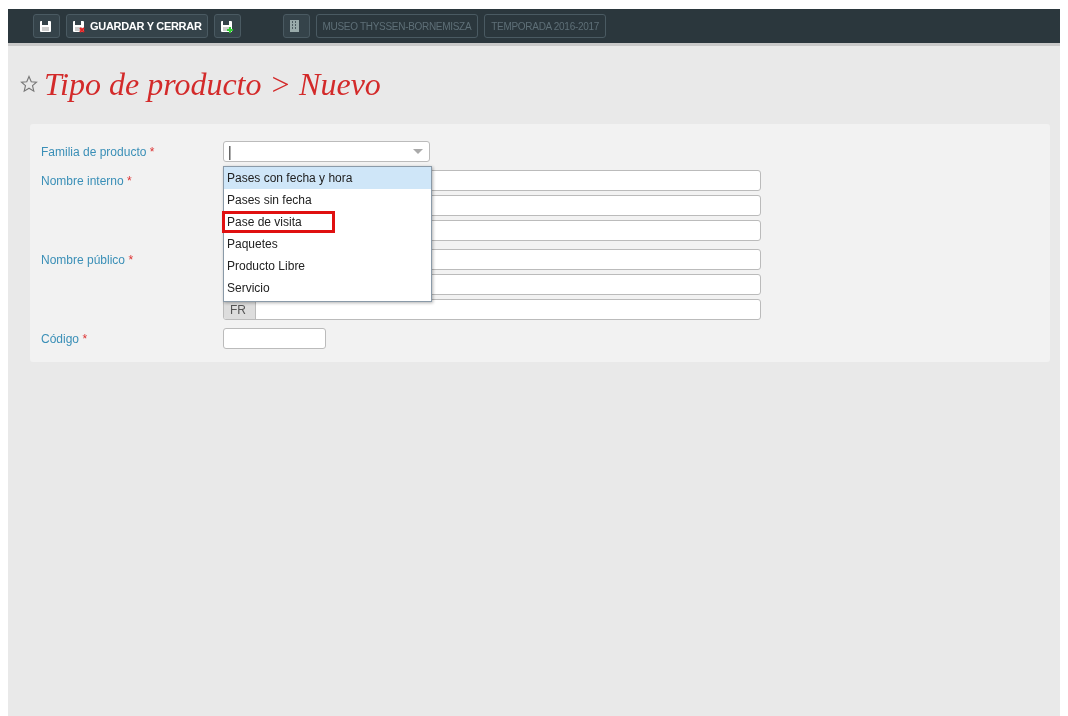 The height and width of the screenshot is (716, 1068). I want to click on save-new-button, so click(227, 26).